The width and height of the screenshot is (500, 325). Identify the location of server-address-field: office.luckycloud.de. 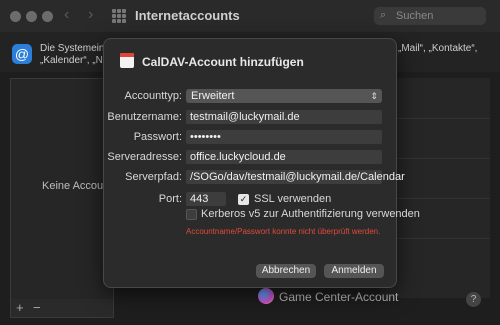
(284, 157).